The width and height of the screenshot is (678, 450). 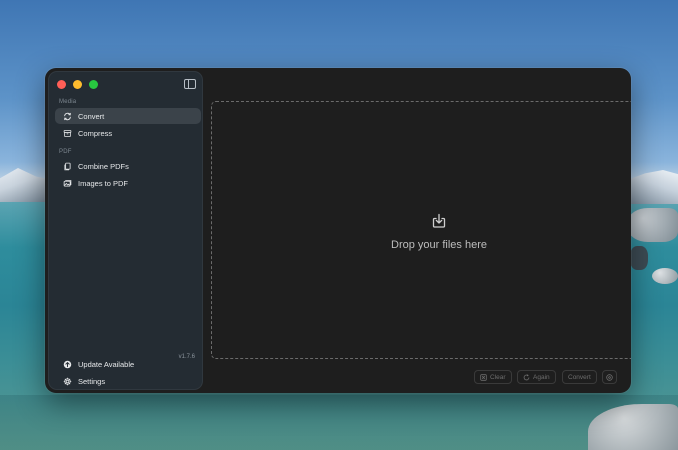 I want to click on bottom-toolbar: Clear Again Convert, so click(x=417, y=377).